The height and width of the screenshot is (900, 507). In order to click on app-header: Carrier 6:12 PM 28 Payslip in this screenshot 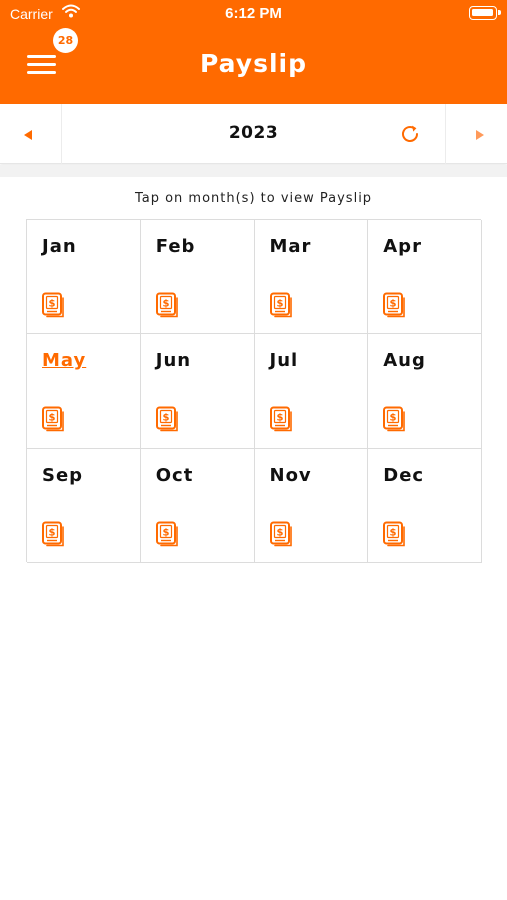, I will do `click(253, 52)`.